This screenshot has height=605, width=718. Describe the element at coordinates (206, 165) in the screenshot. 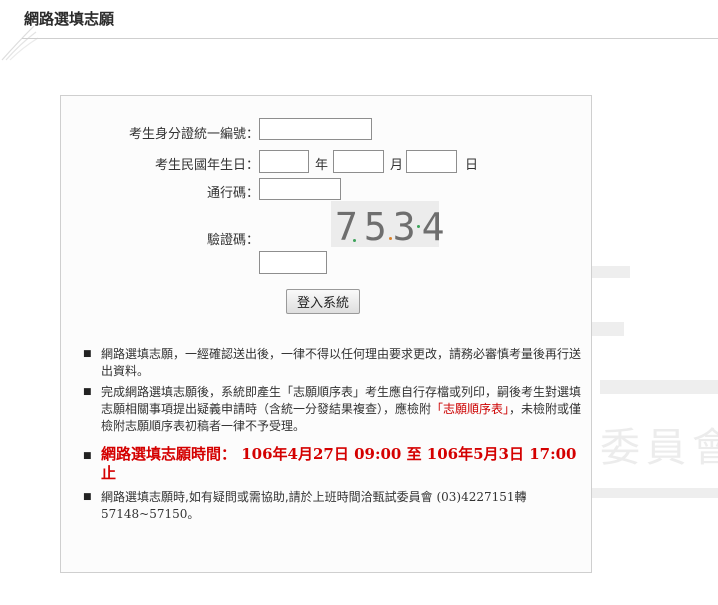

I see `birth-date-label: 考生民國年生日：` at that location.